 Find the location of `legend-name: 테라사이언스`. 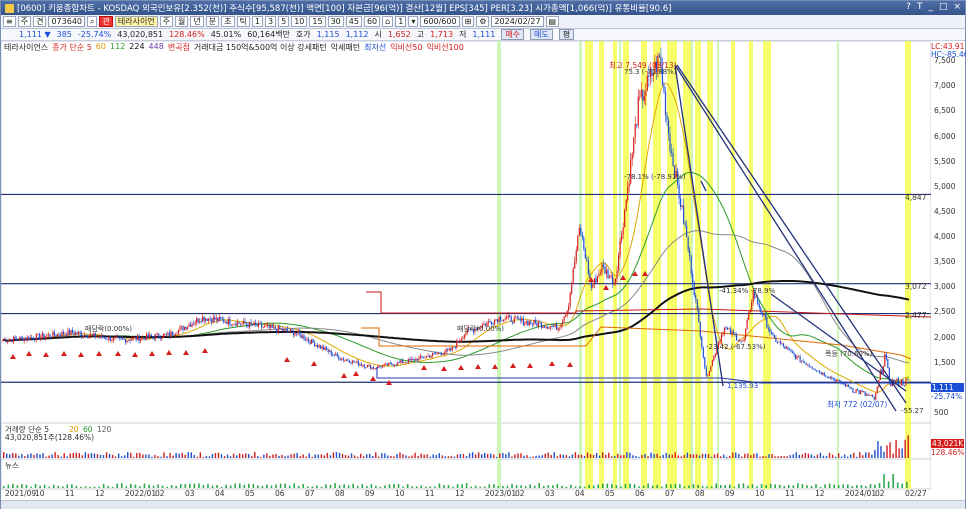

legend-name: 테라사이언스 is located at coordinates (26, 47).